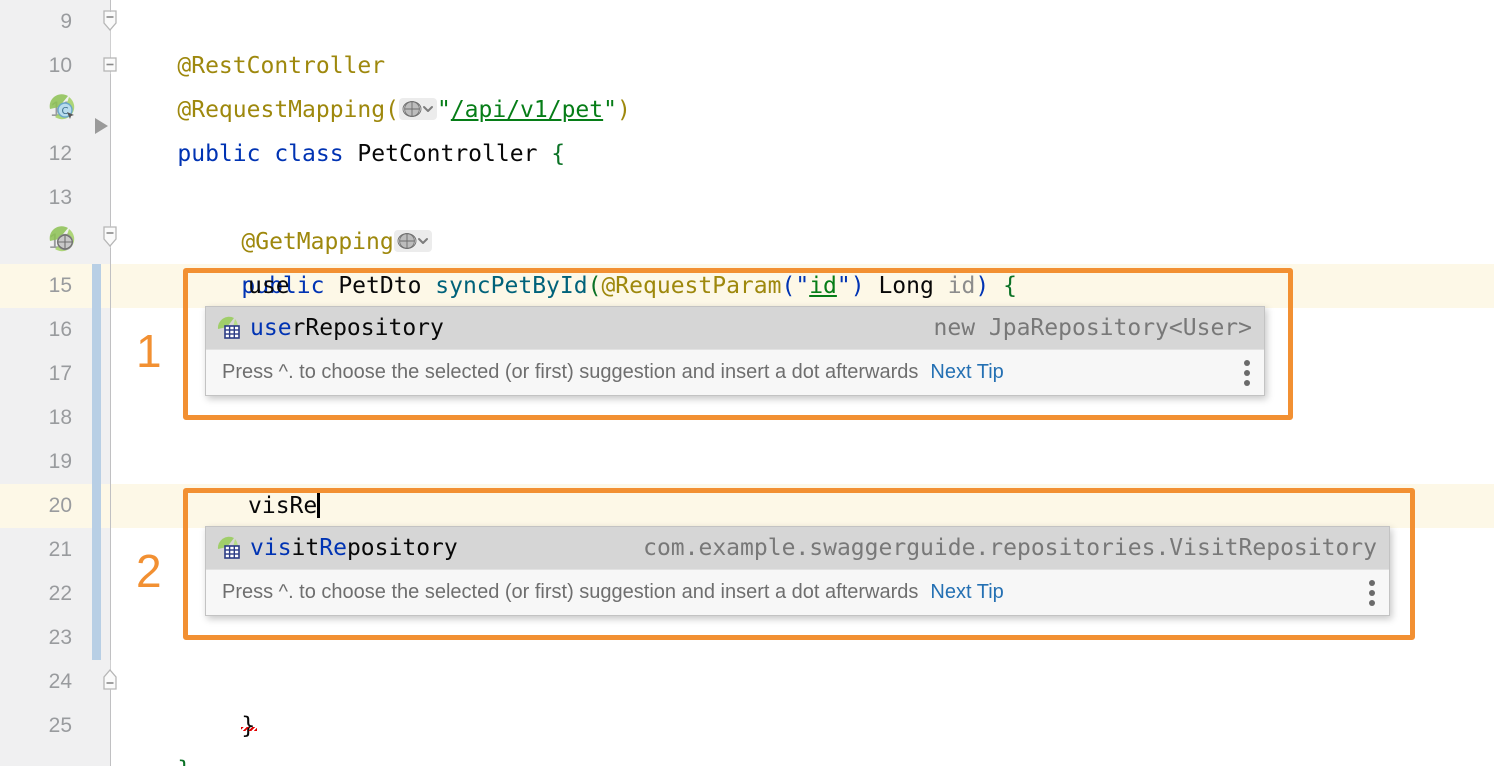  Describe the element at coordinates (184, 761) in the screenshot. I see `brace-close-class: }` at that location.